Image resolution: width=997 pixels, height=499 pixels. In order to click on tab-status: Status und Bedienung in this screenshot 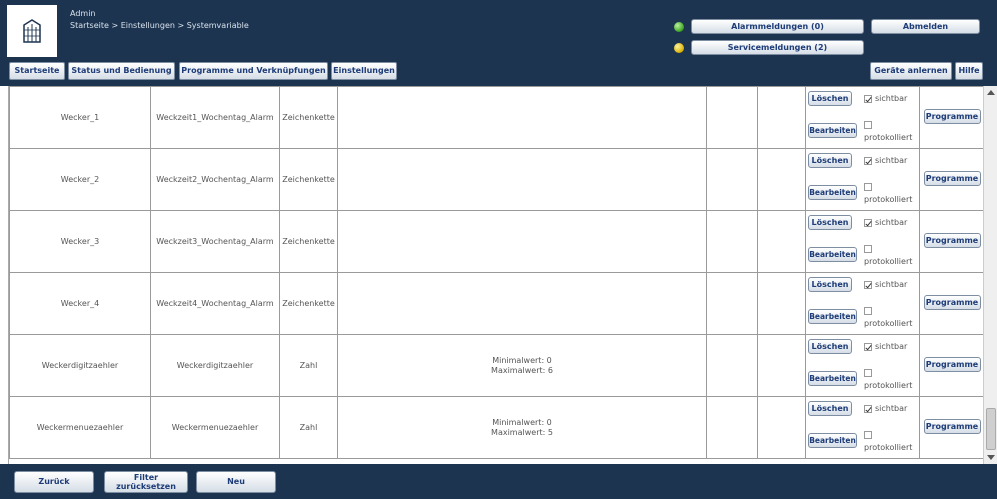, I will do `click(121, 71)`.